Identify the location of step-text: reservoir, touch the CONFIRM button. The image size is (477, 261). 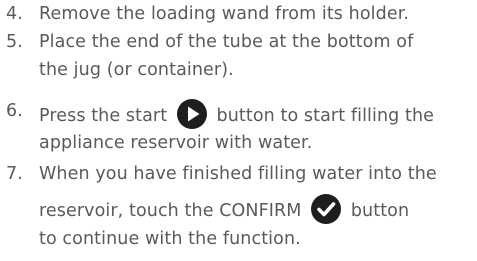
(224, 210).